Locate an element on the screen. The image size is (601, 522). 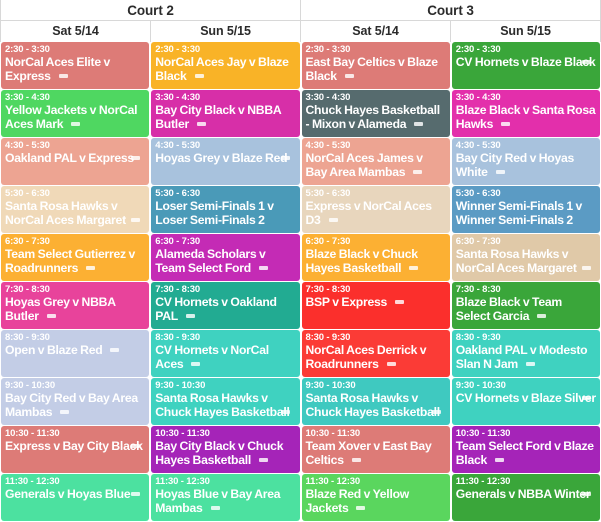
game-cell: 2:30 - 3:30 NorCal Aces Elite v Express is located at coordinates (75, 65).